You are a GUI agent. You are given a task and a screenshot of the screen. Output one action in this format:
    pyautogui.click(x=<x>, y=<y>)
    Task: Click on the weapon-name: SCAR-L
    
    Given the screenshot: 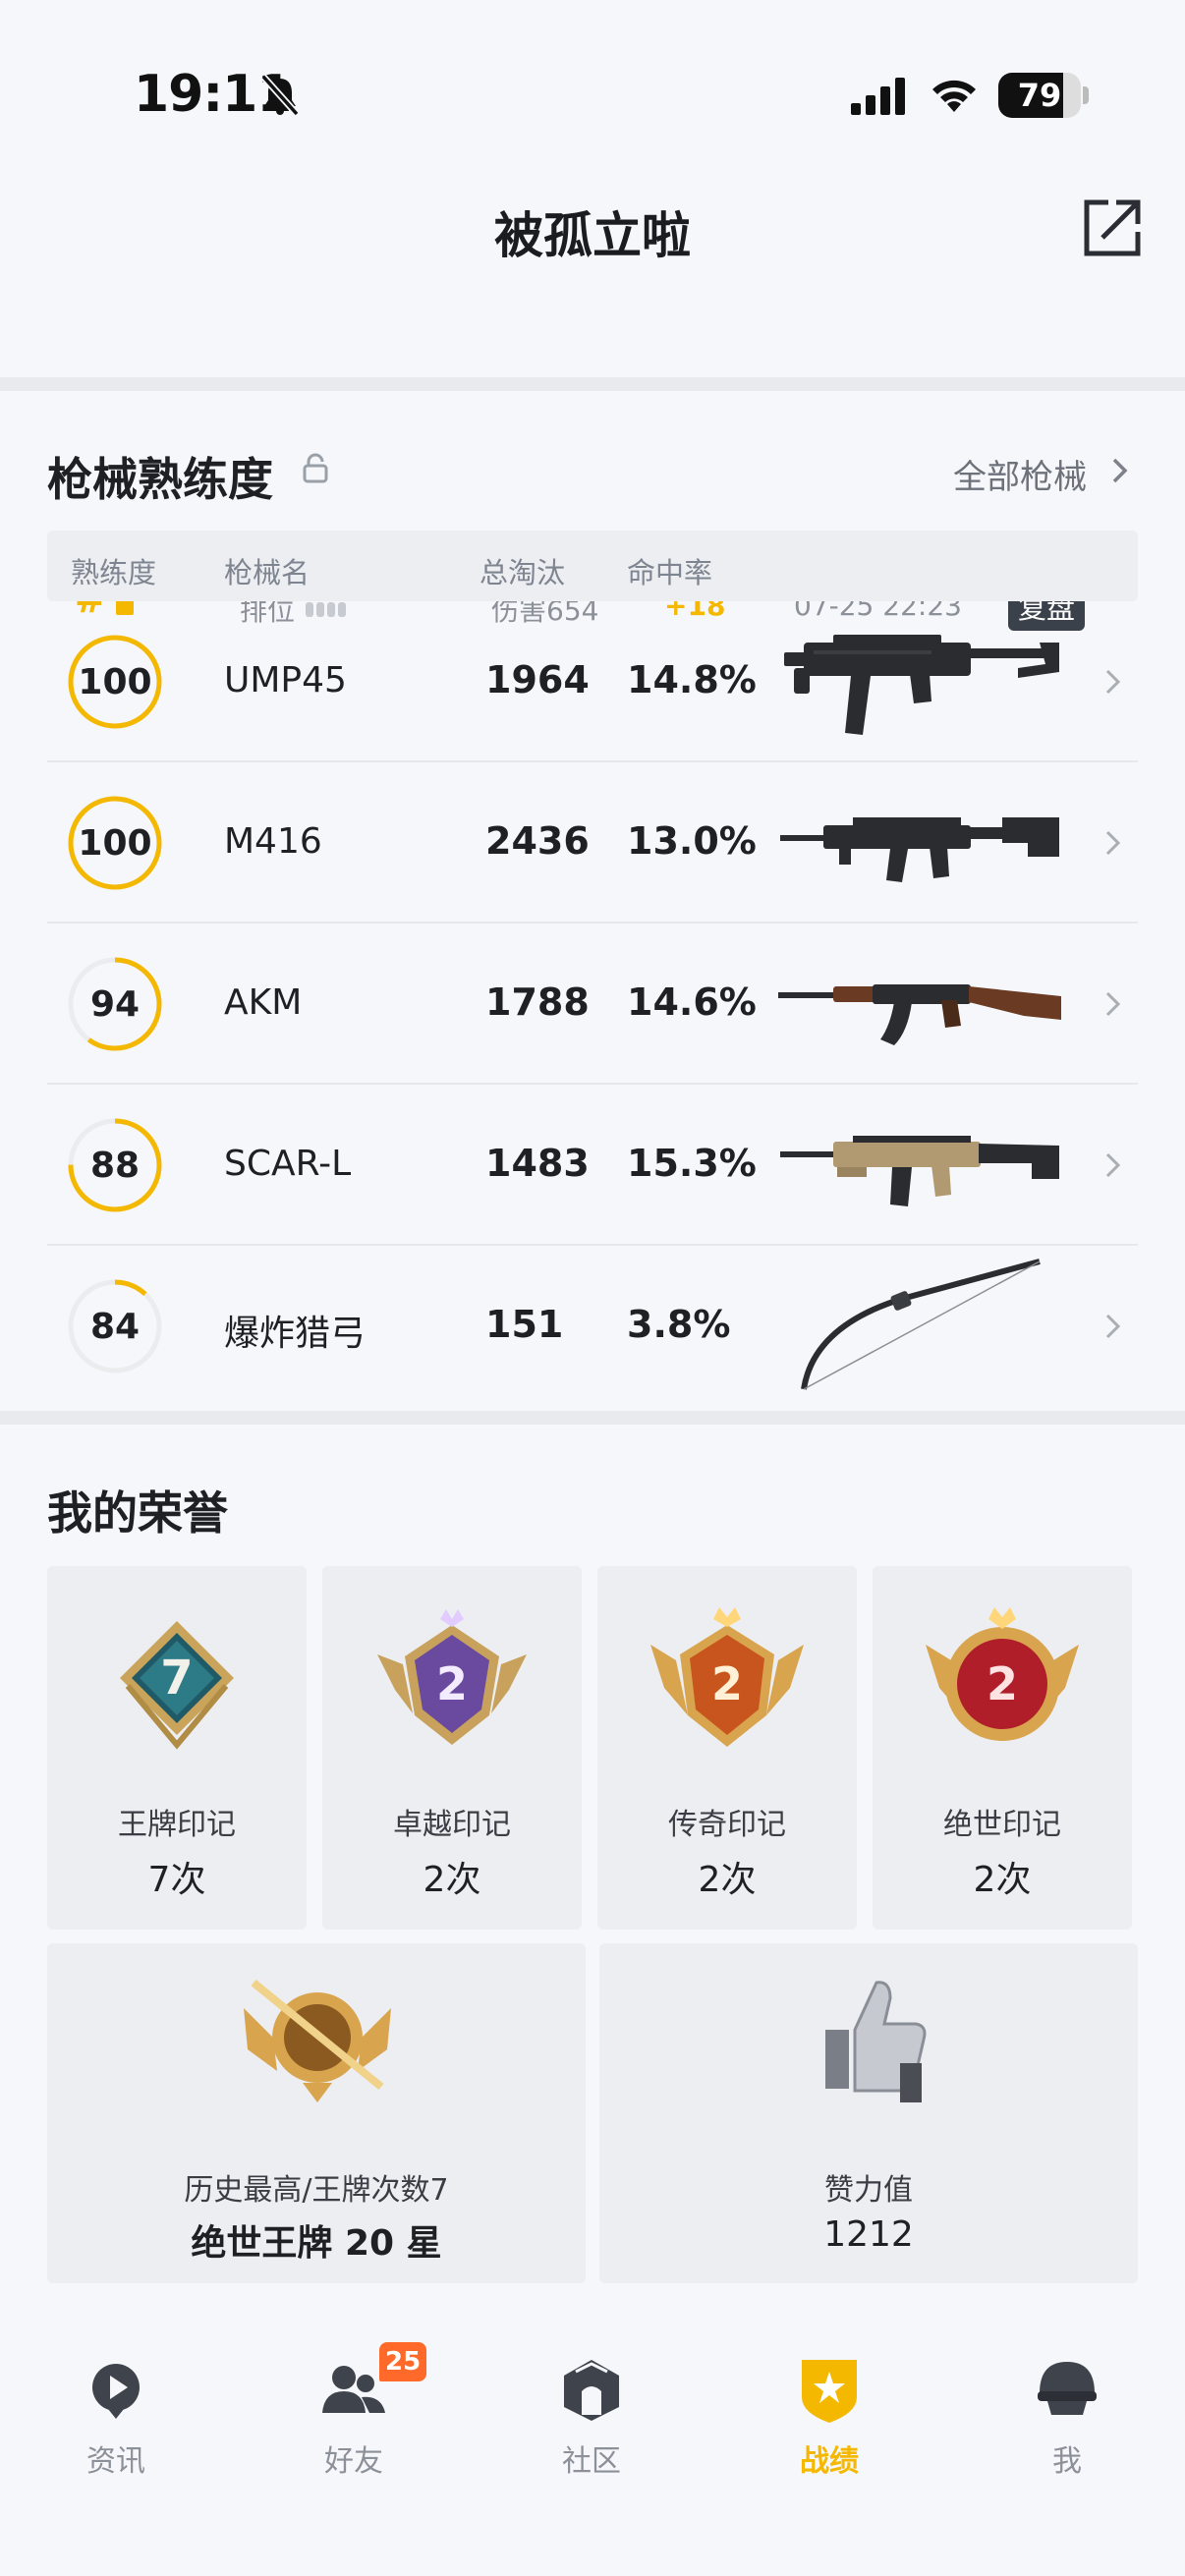 What is the action you would take?
    pyautogui.click(x=288, y=1164)
    